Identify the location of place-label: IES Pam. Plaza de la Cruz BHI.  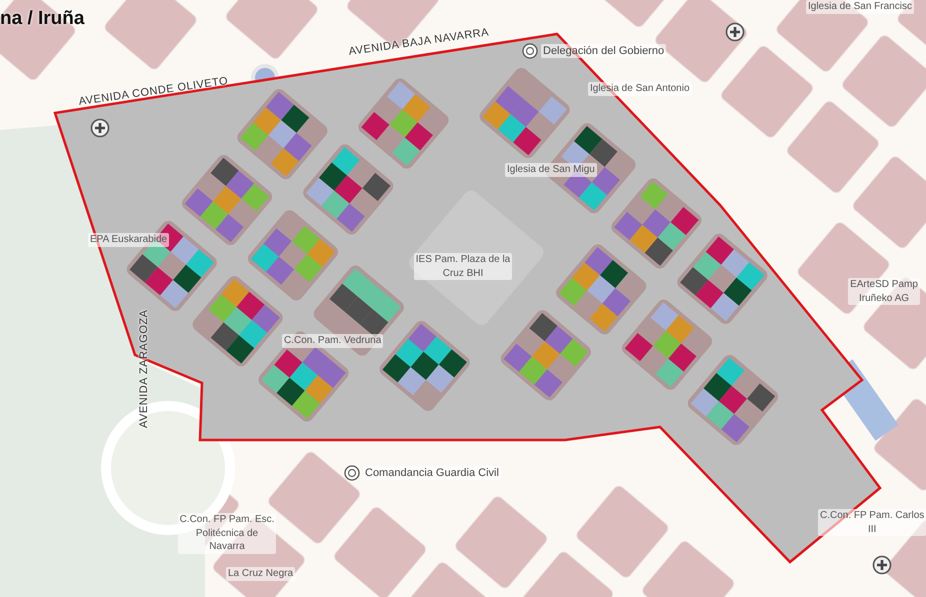
(463, 266).